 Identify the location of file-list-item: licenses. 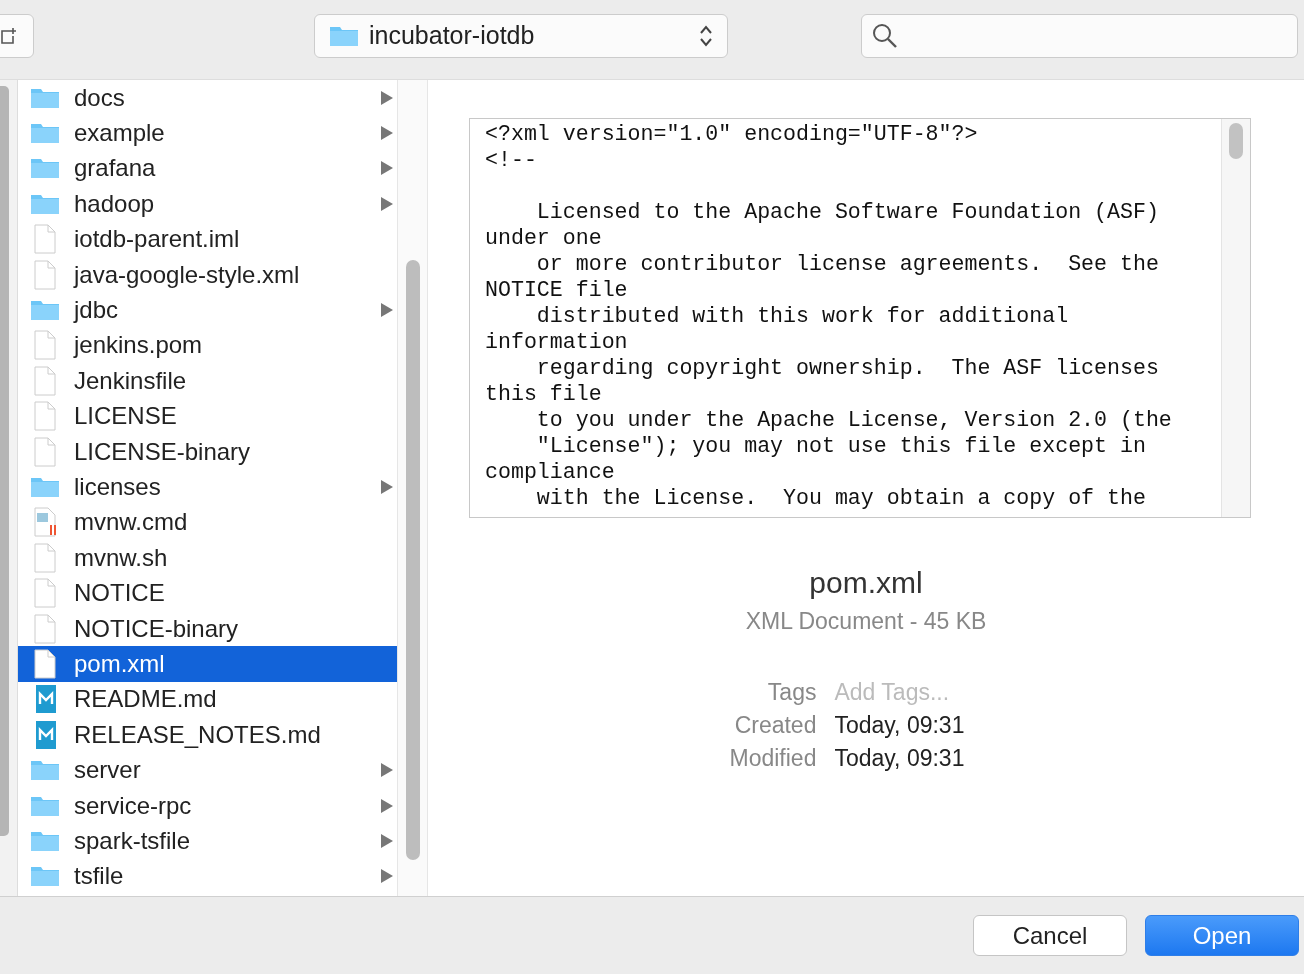
(208, 487).